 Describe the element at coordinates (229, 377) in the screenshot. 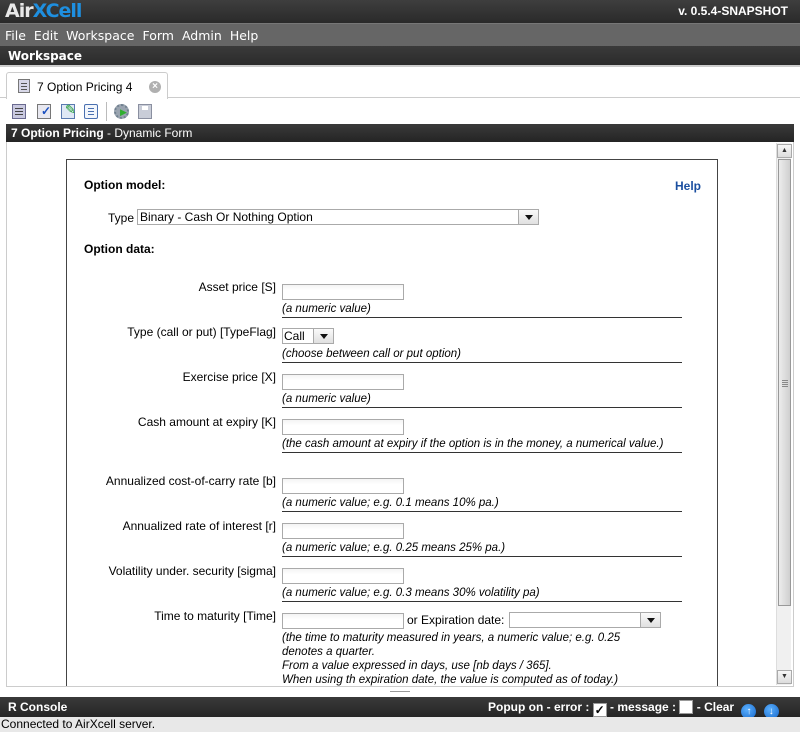

I see `field-label: Exercise price [X]` at that location.